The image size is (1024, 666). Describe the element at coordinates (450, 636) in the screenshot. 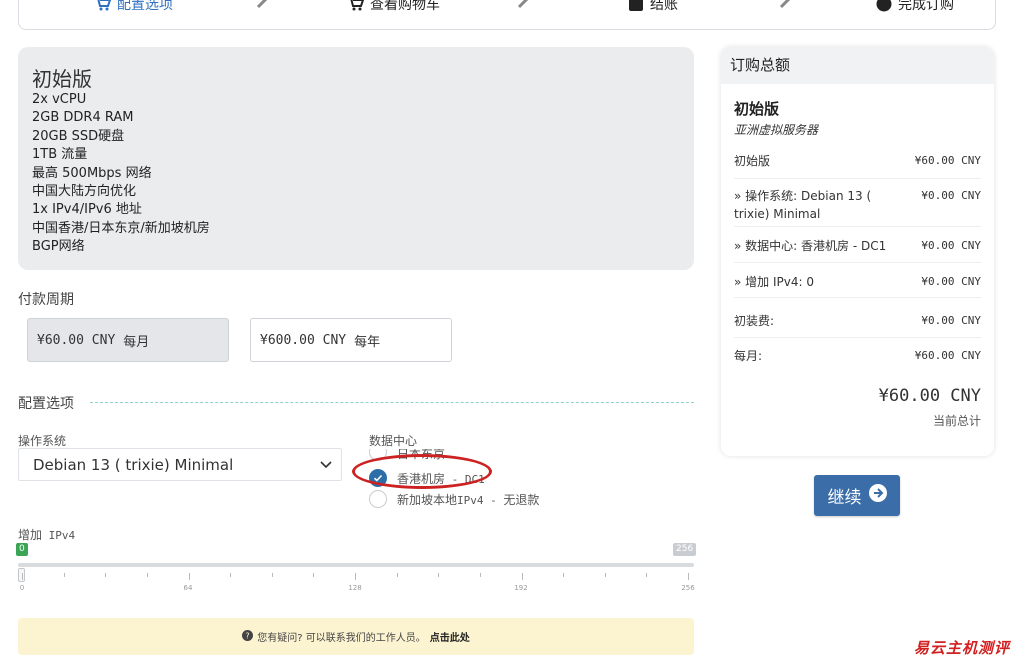

I see `help-link: 点击此处` at that location.